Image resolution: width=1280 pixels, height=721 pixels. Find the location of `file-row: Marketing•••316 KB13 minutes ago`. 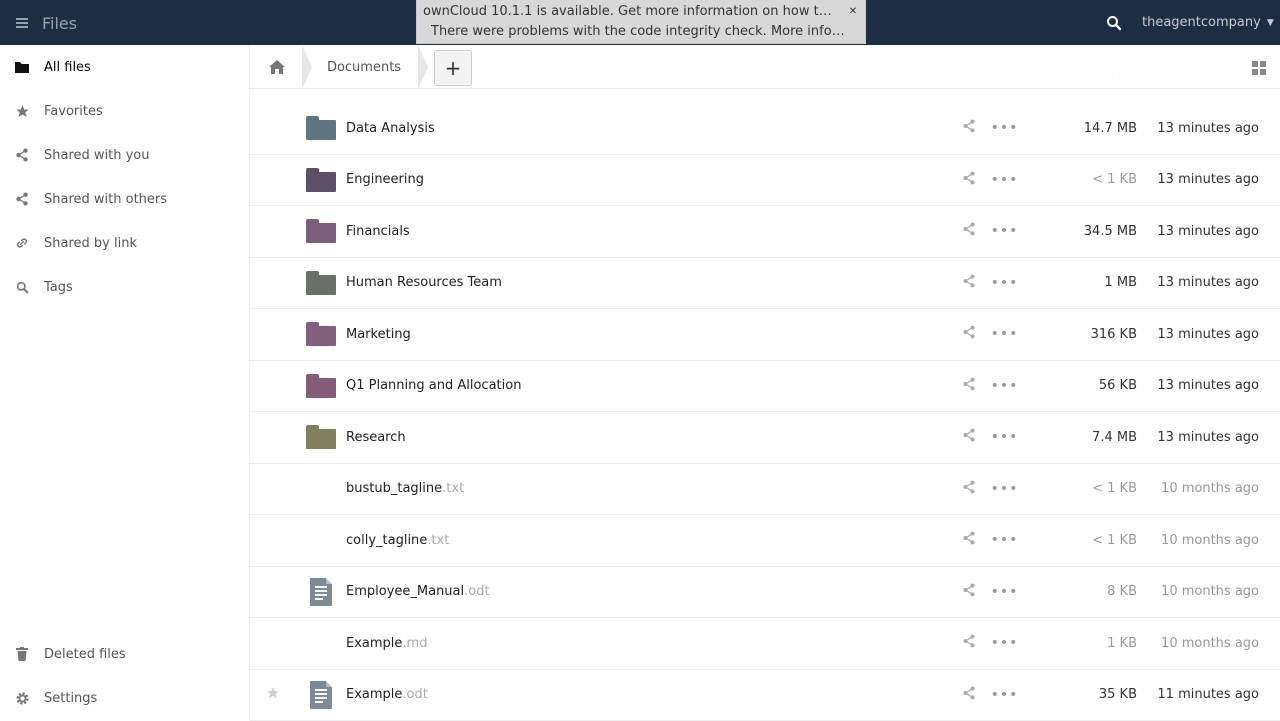

file-row: Marketing•••316 KB13 minutes ago is located at coordinates (765, 335).